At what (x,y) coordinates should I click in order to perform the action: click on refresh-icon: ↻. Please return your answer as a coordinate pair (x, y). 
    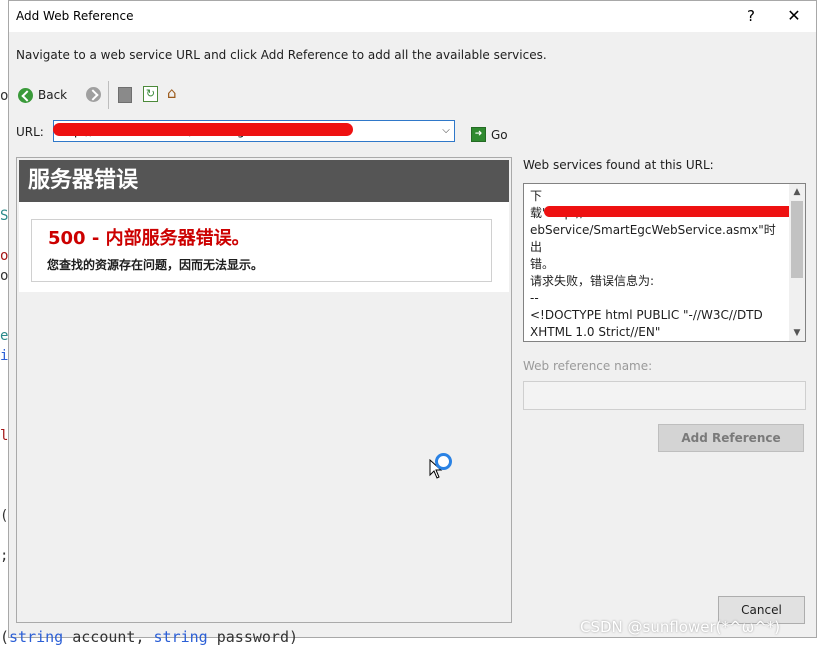
    Looking at the image, I should click on (150, 94).